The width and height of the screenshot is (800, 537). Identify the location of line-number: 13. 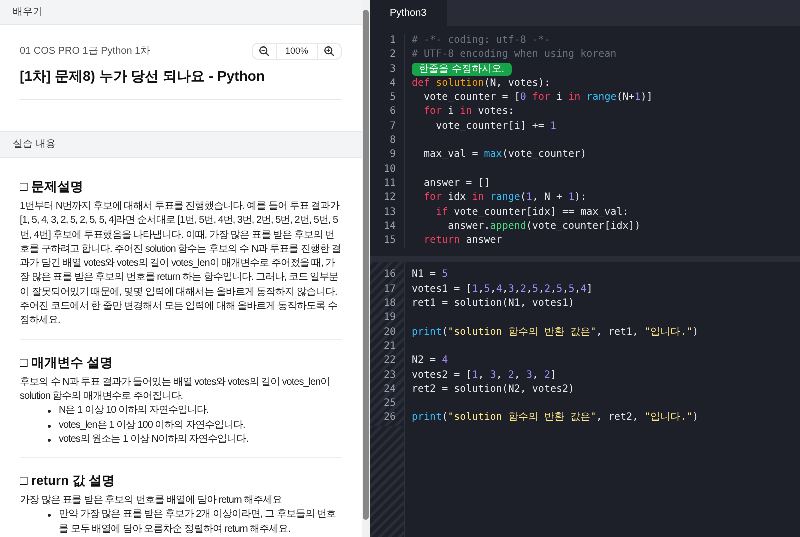
(389, 213).